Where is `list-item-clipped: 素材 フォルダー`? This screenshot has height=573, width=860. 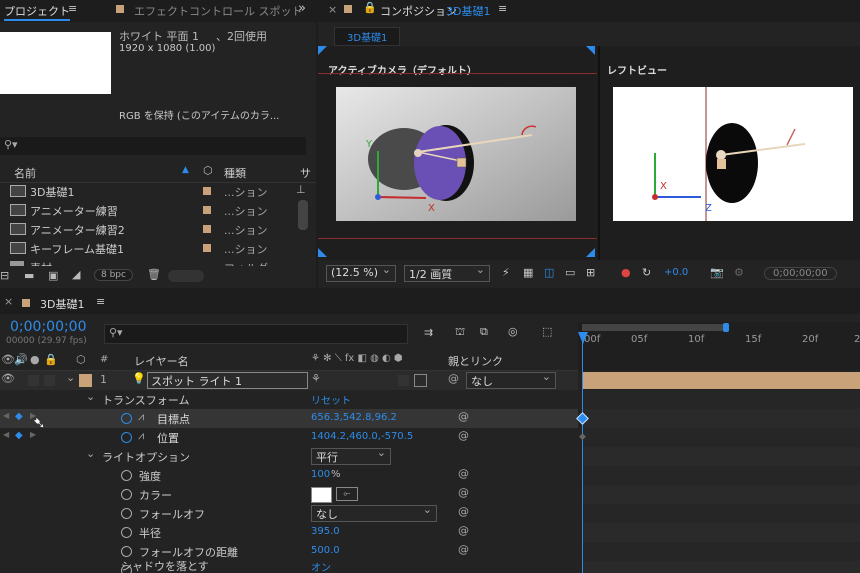 list-item-clipped: 素材 フォルダー is located at coordinates (150, 262).